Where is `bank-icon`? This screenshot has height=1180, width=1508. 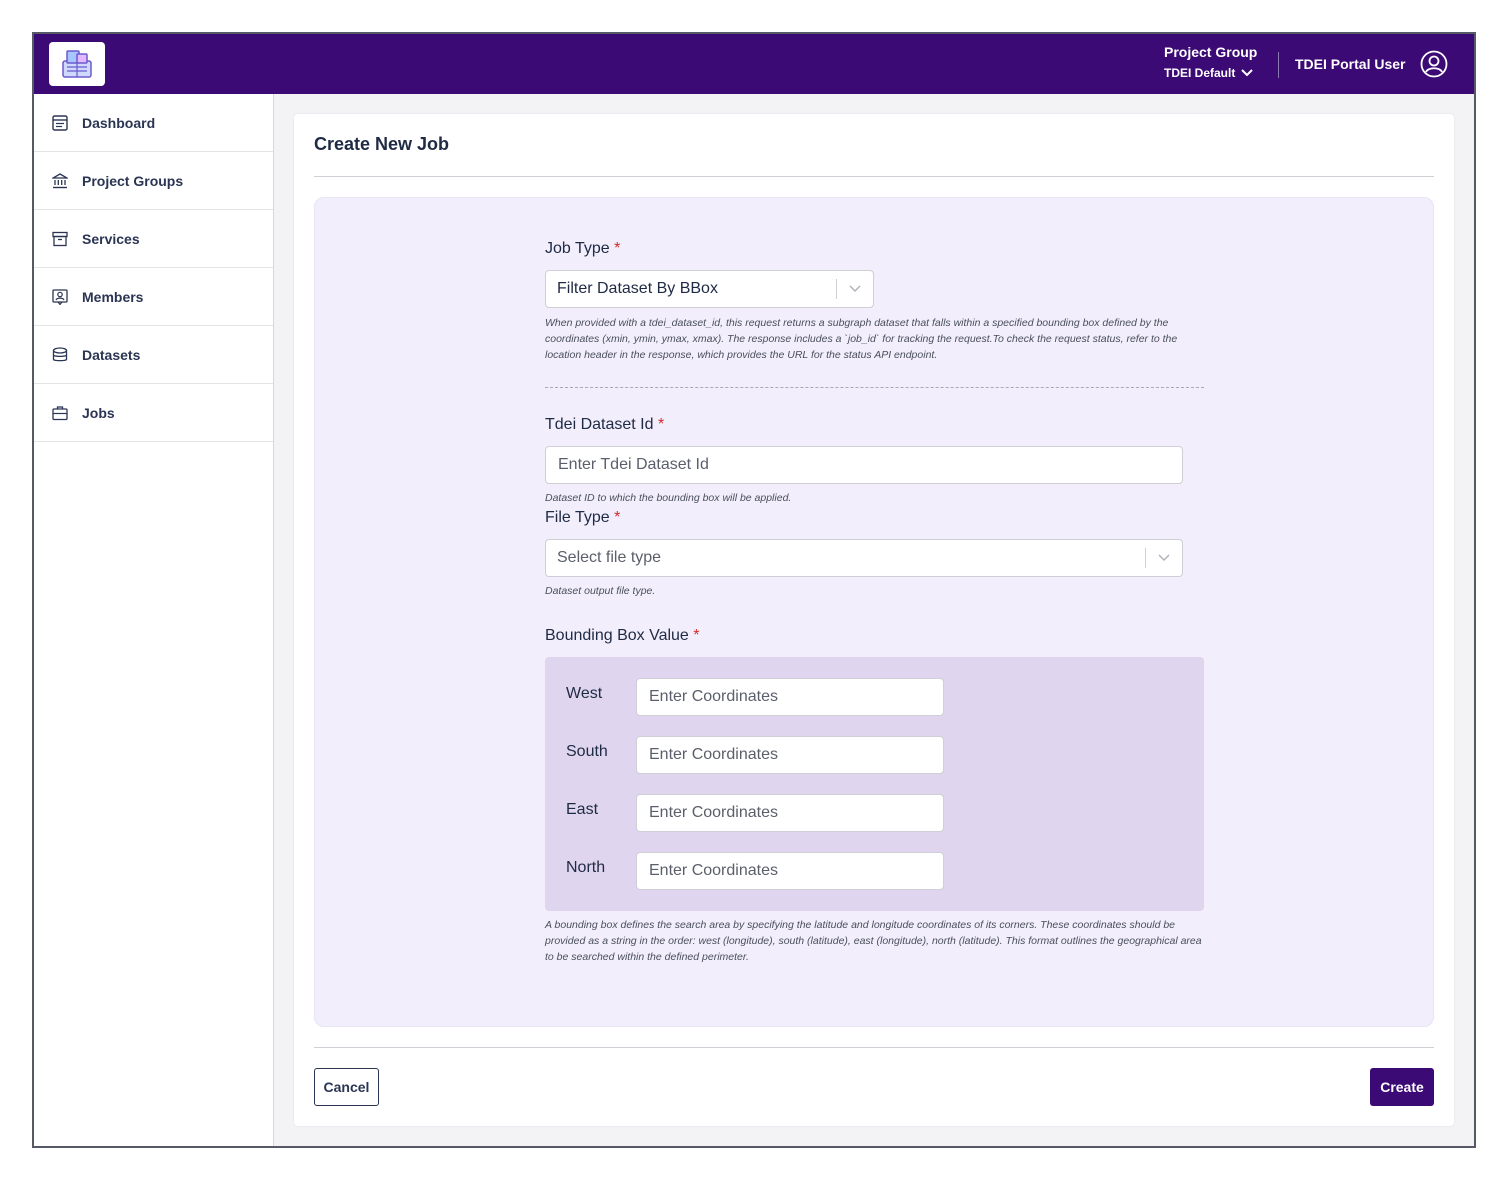
bank-icon is located at coordinates (60, 180).